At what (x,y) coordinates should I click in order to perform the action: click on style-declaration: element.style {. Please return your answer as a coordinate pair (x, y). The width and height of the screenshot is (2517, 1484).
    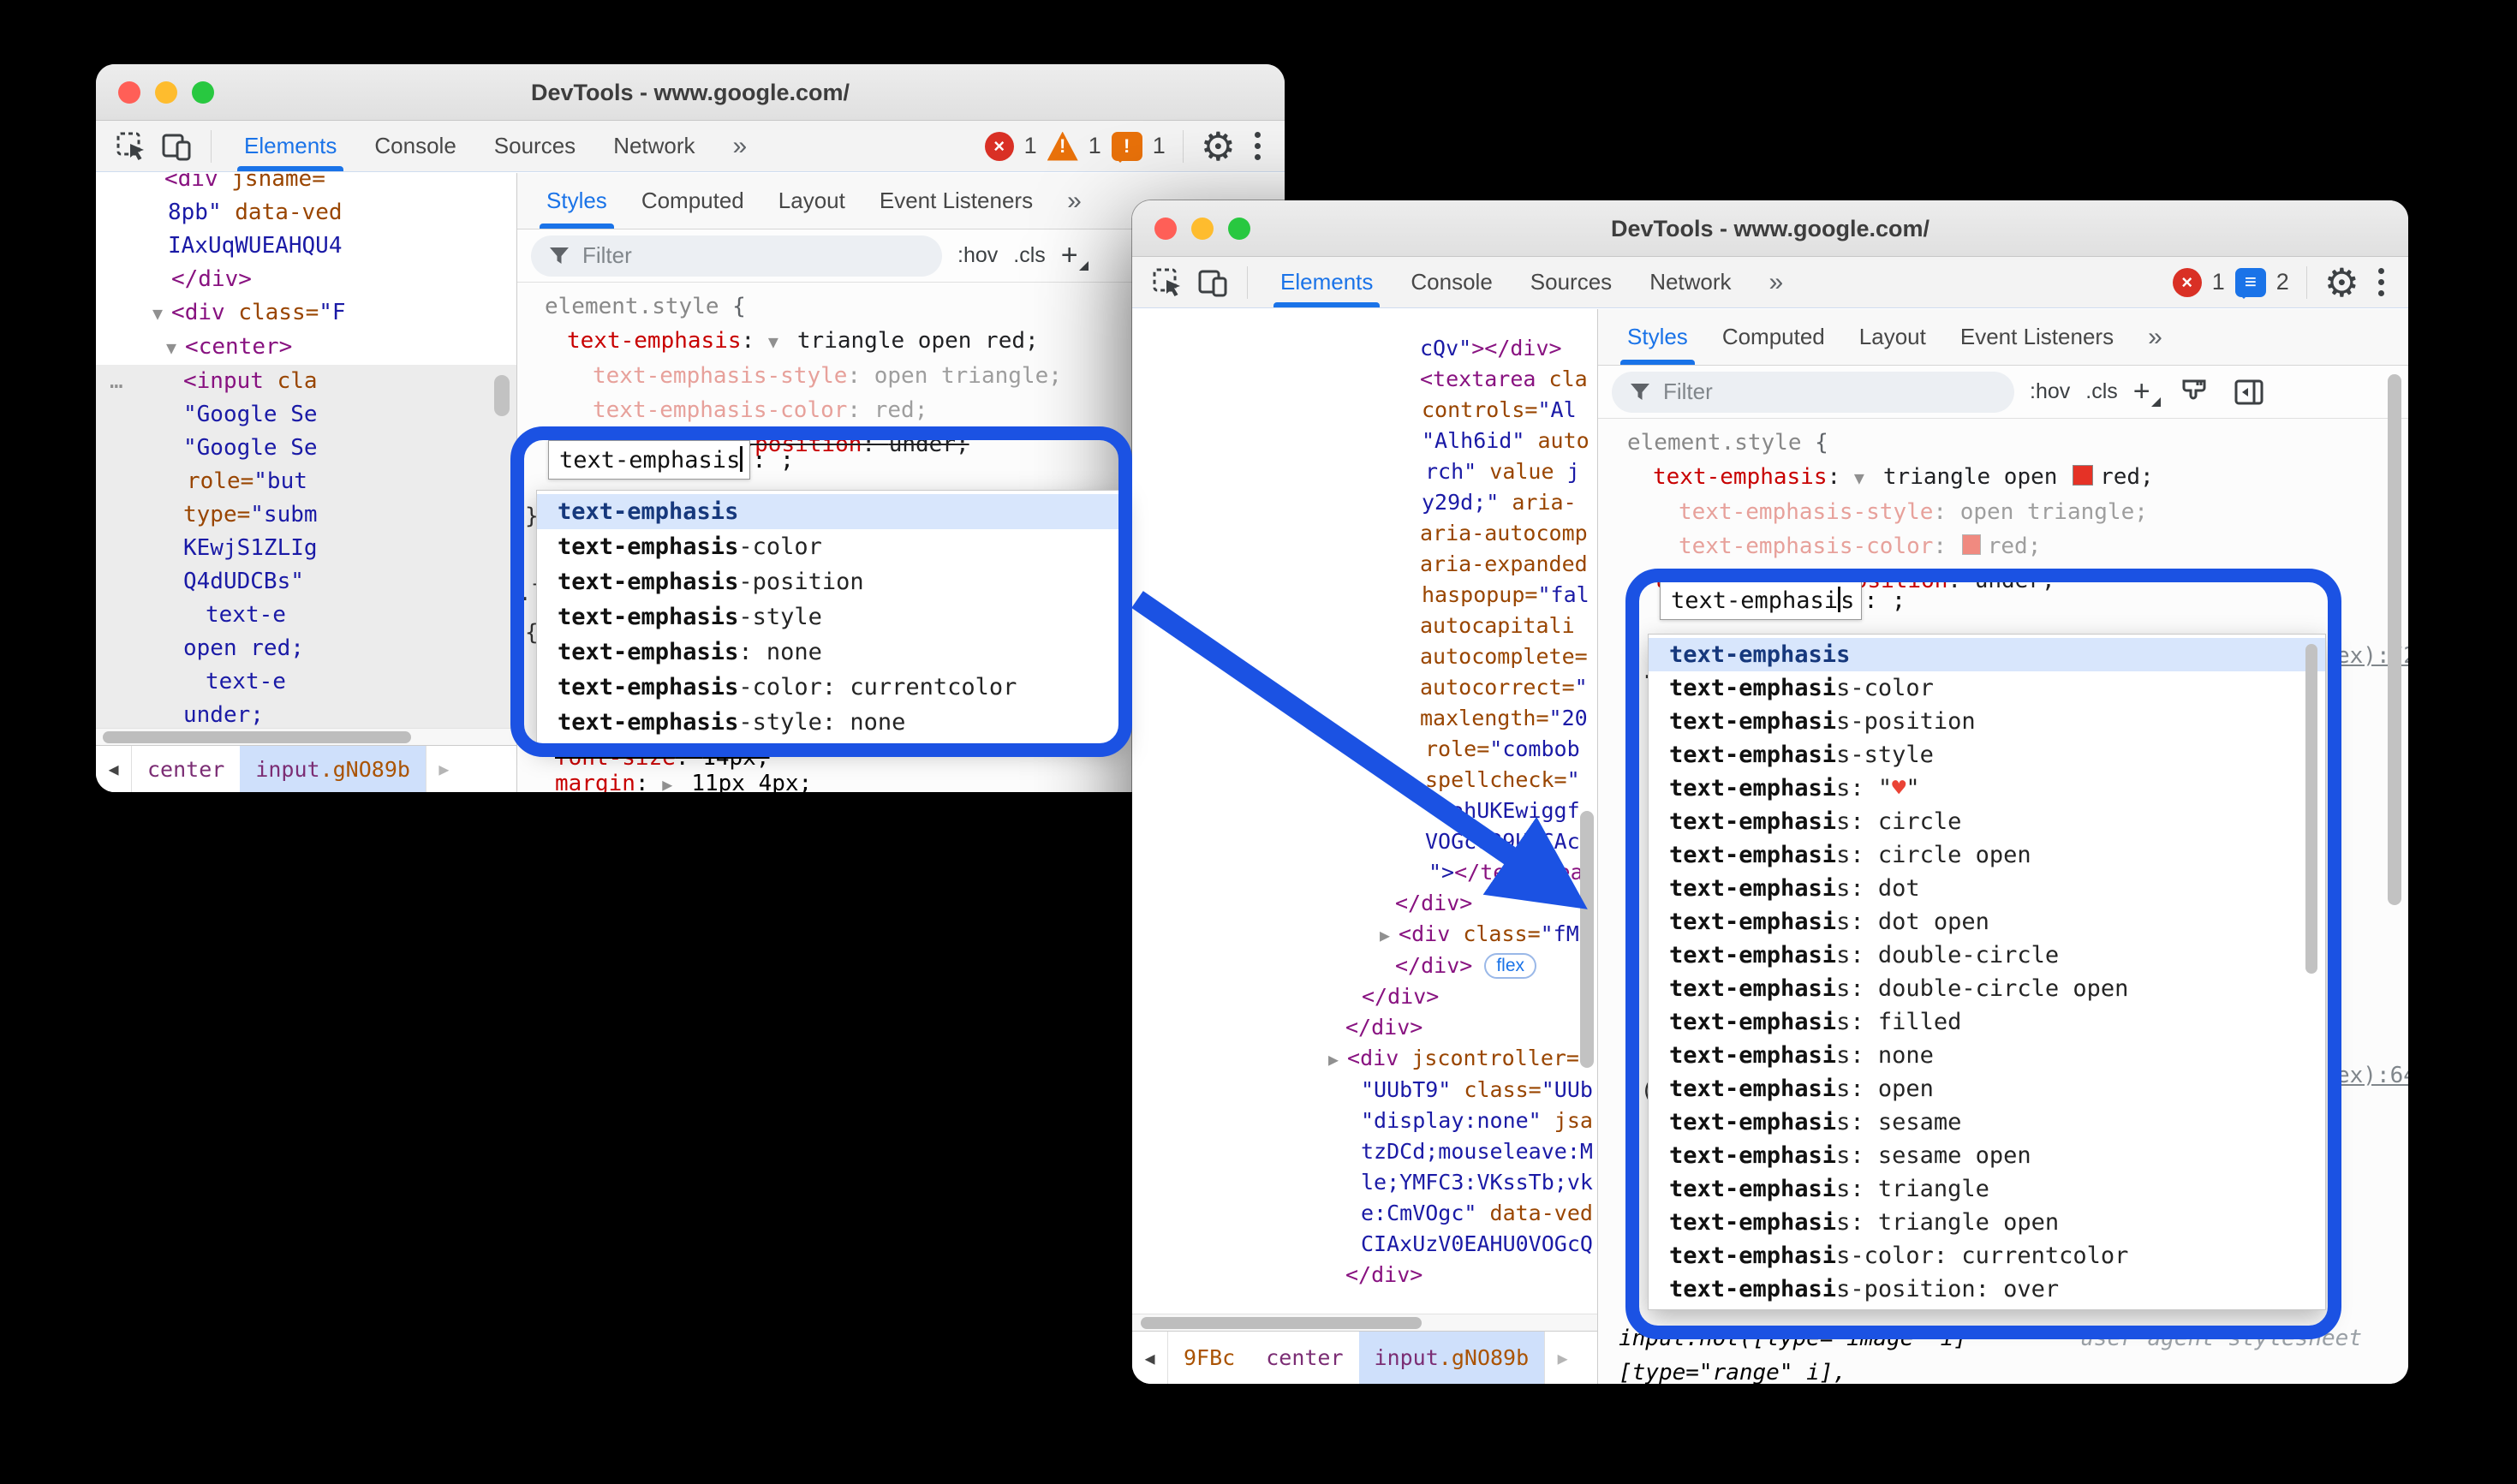
    Looking at the image, I should click on (2010, 443).